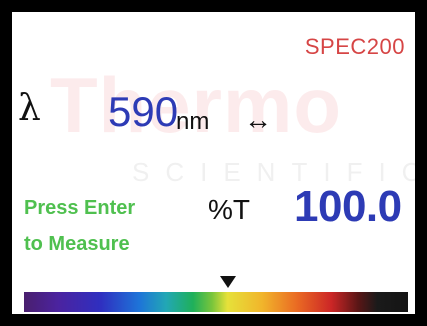  I want to click on spectrum-bar, so click(216, 302).